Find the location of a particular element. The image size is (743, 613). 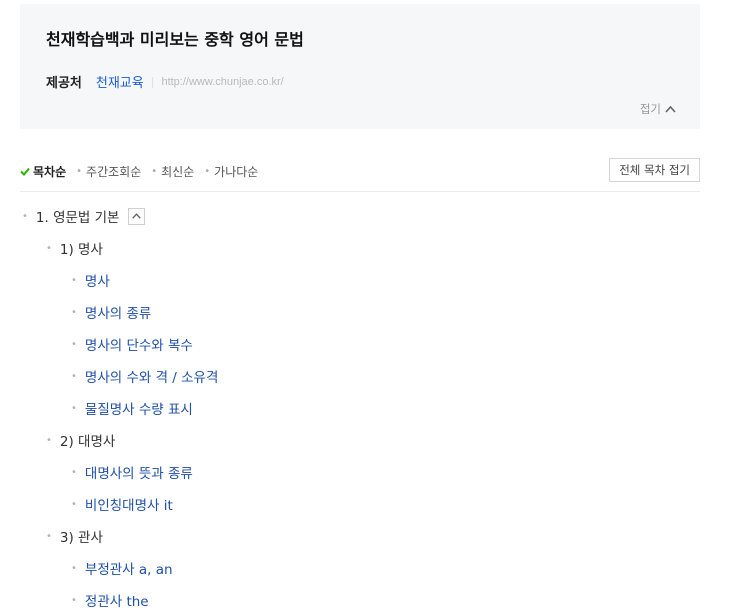

toc-entry-link: • 명사 is located at coordinates (90, 280).